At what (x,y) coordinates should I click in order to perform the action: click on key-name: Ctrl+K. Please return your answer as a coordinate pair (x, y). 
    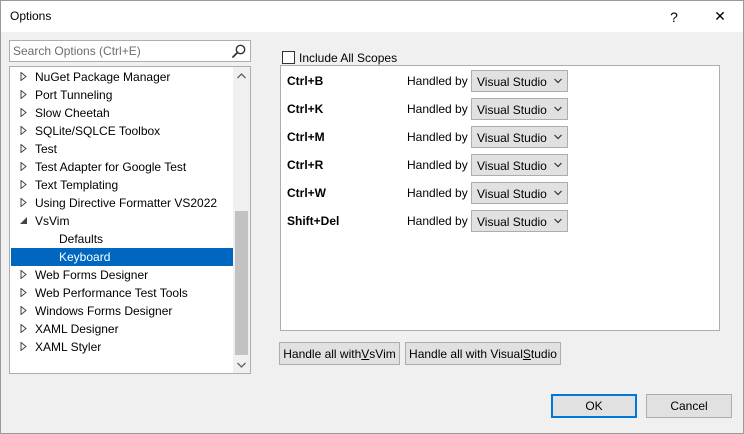
    Looking at the image, I should click on (305, 109).